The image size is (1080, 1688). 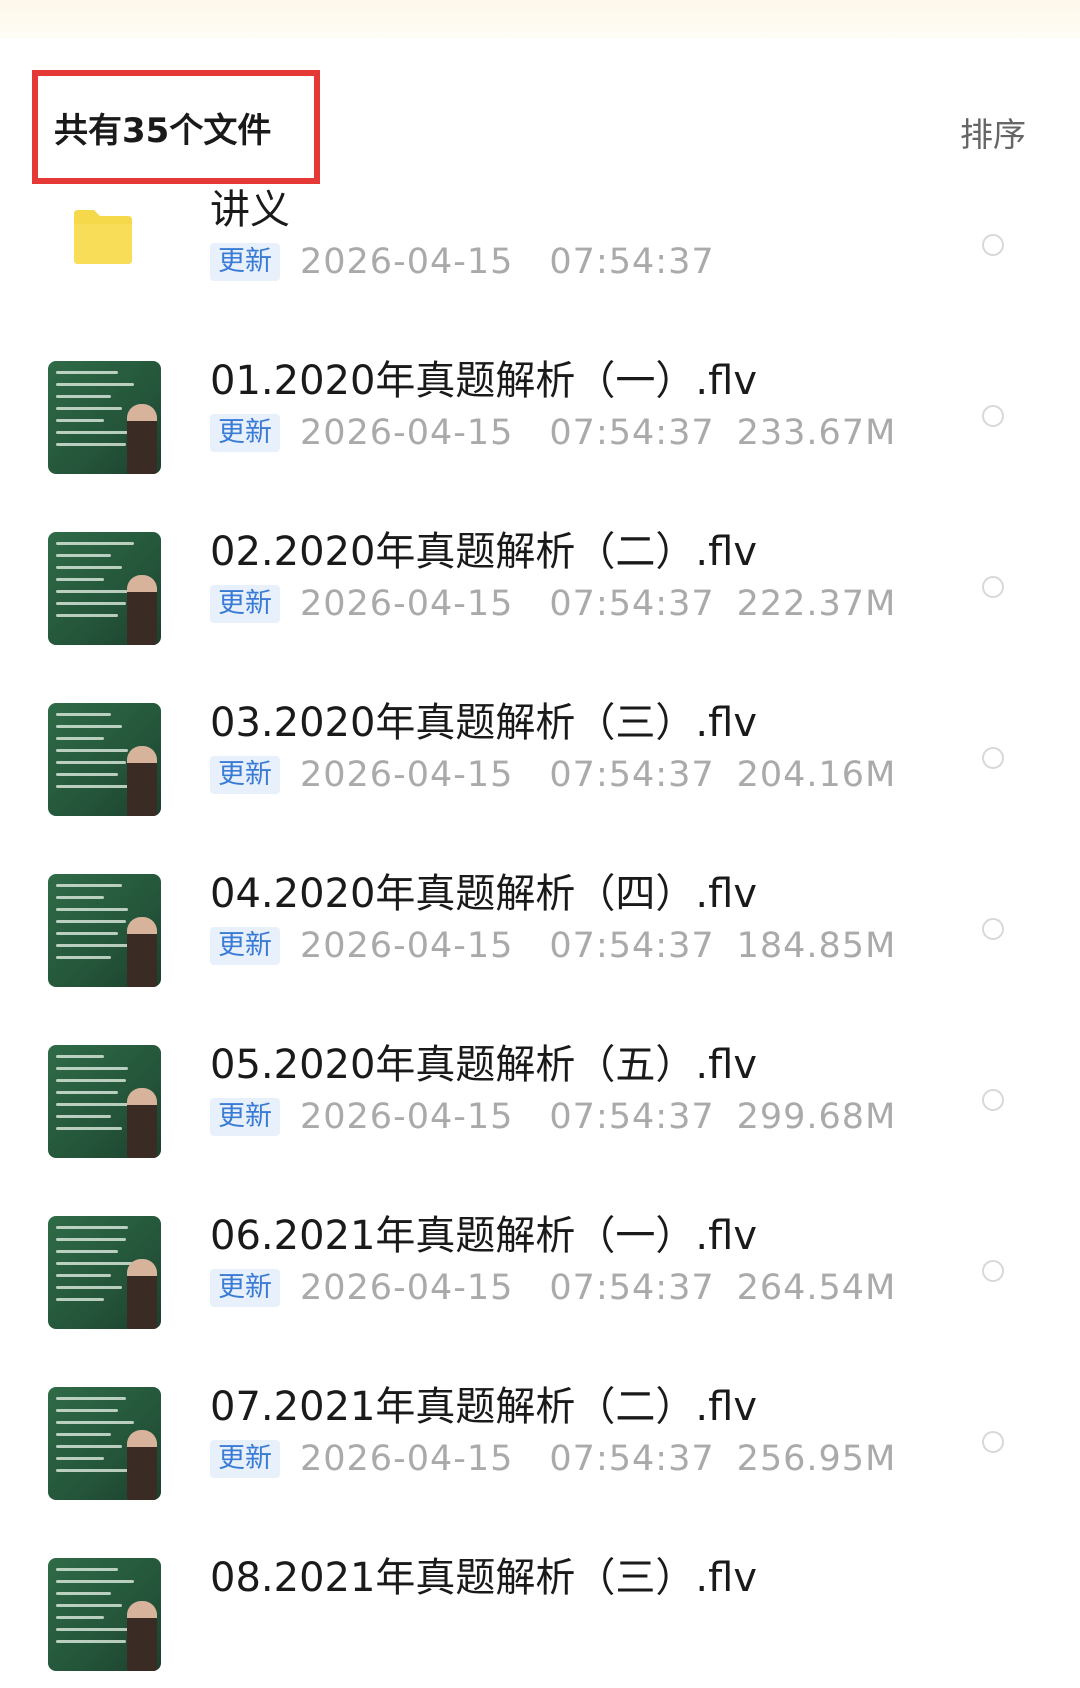 What do you see at coordinates (816, 1459) in the screenshot?
I see `file-size: 256.95M` at bounding box center [816, 1459].